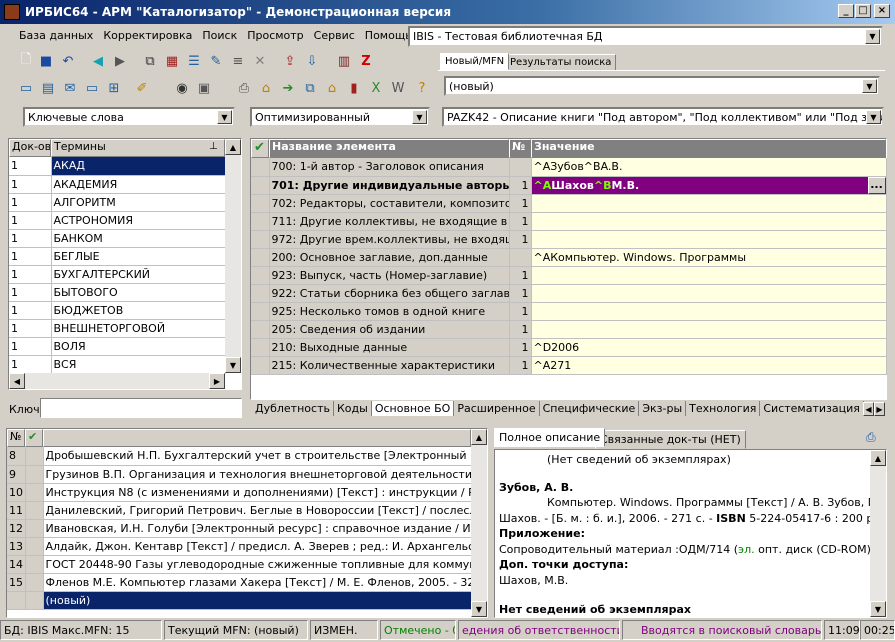 Image resolution: width=895 pixels, height=642 pixels. I want to click on forward-icon: ➔, so click(288, 88).